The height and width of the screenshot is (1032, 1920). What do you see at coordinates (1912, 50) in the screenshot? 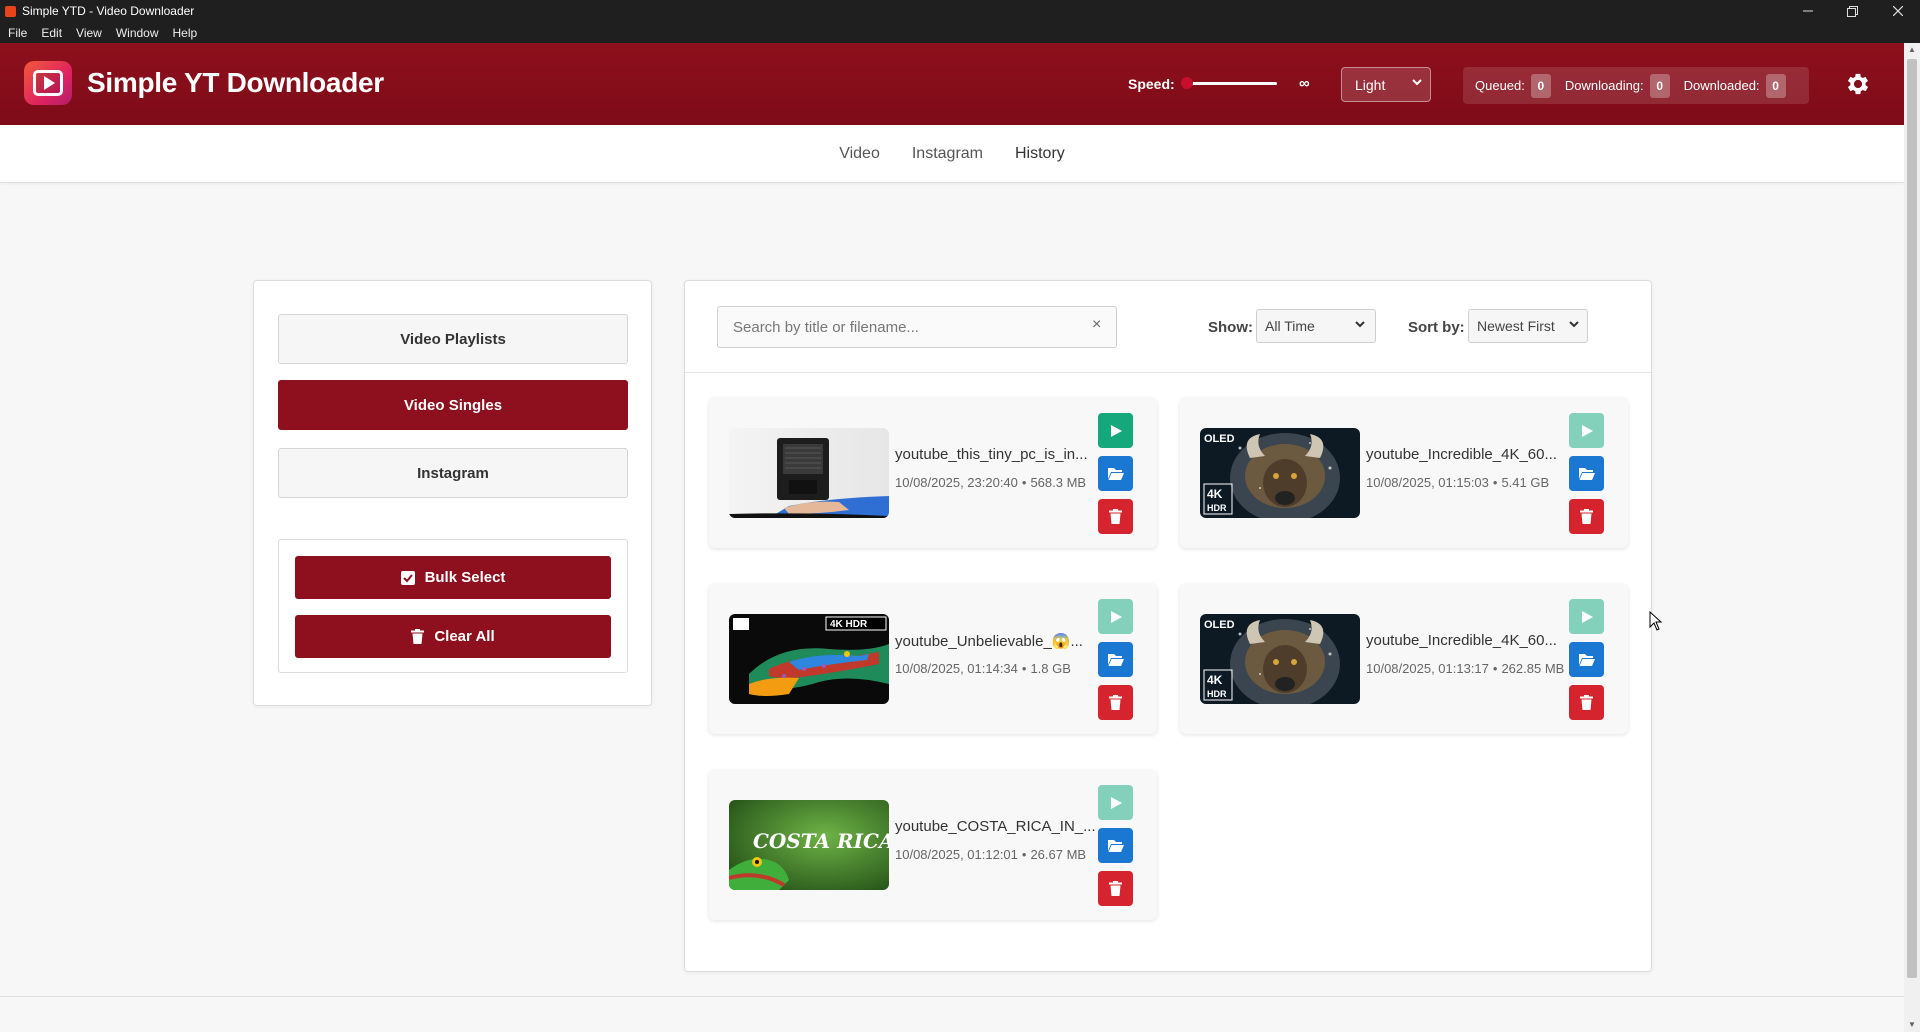
I see `scroll-up-icon: ▲` at bounding box center [1912, 50].